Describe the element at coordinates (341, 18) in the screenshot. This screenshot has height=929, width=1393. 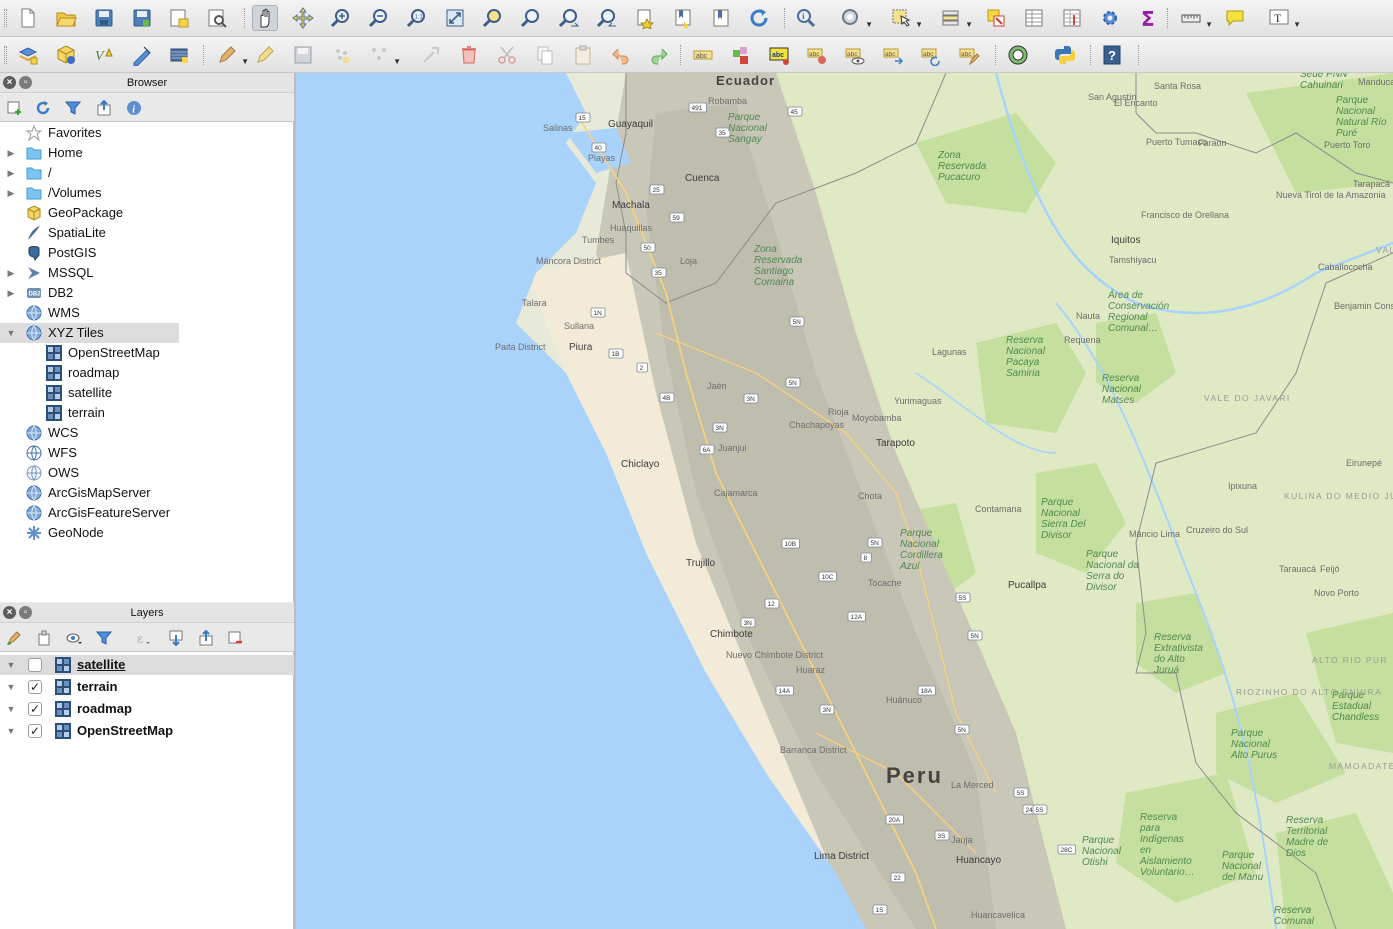
I see `zoom-in-icon` at that location.